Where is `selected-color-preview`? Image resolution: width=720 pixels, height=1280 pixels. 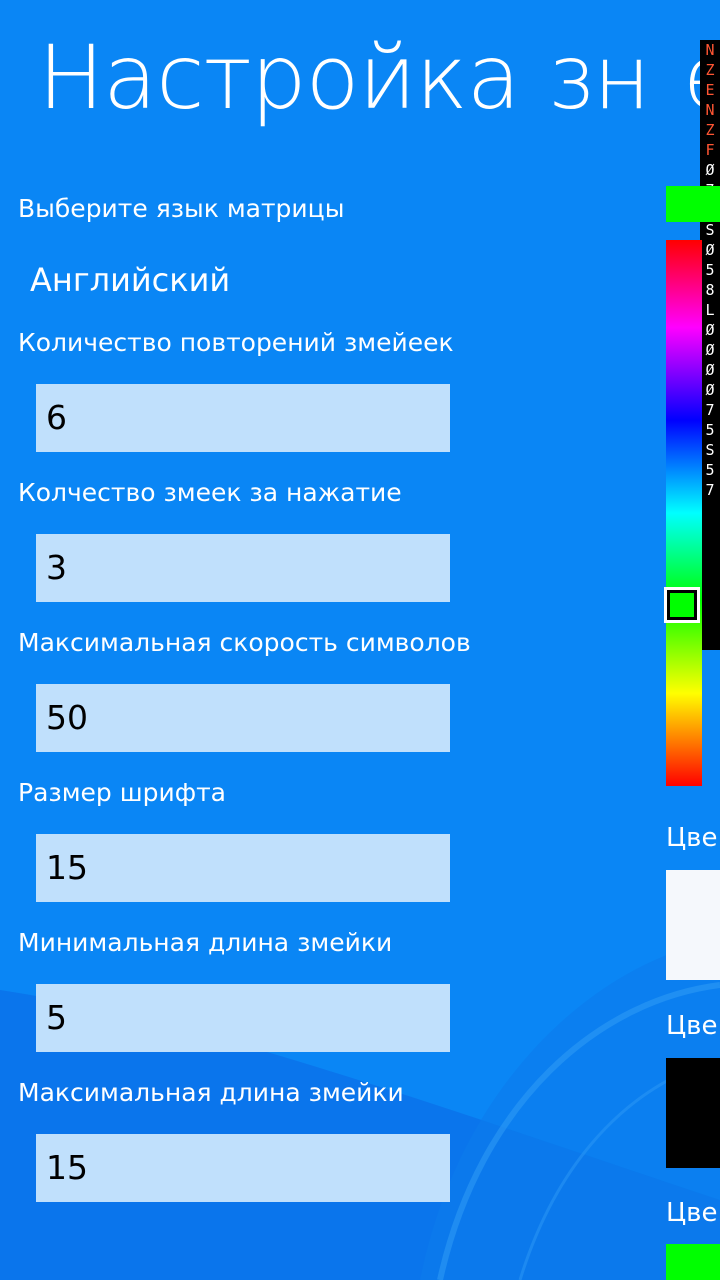
selected-color-preview is located at coordinates (693, 204).